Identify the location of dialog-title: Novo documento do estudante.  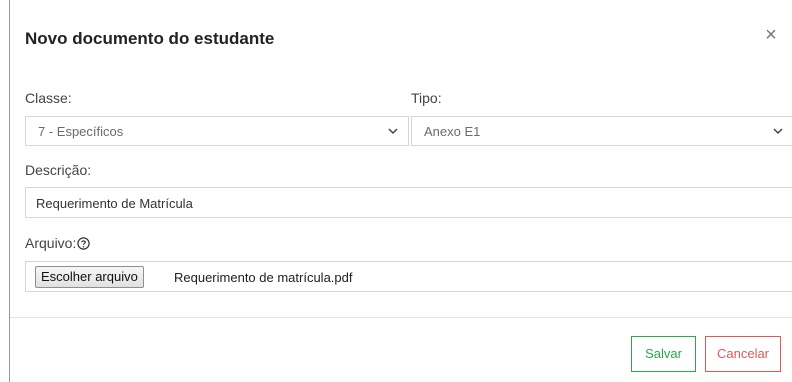
(150, 38).